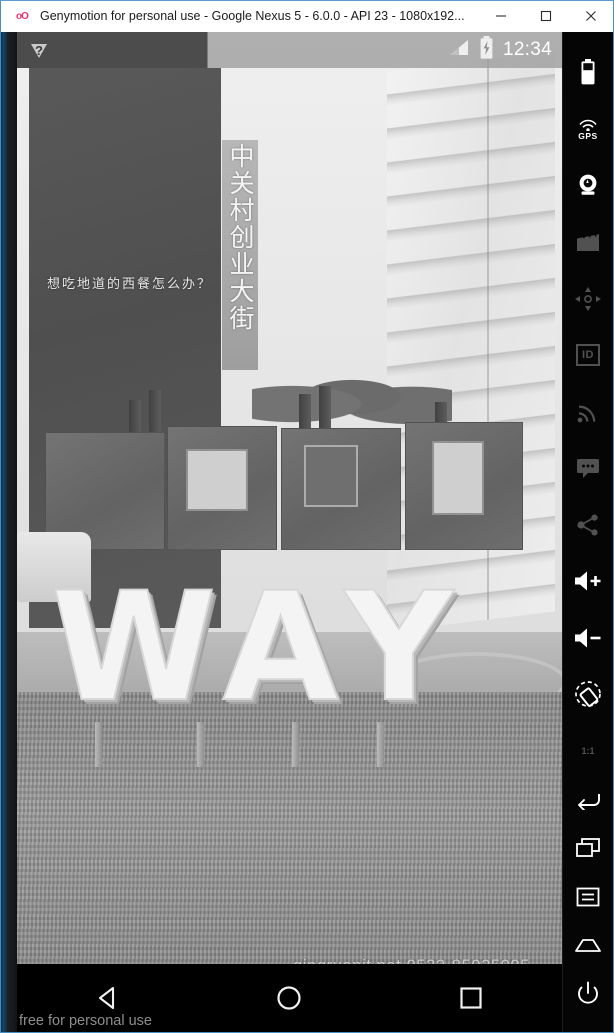 The height and width of the screenshot is (1033, 614). I want to click on share-icon, so click(587, 525).